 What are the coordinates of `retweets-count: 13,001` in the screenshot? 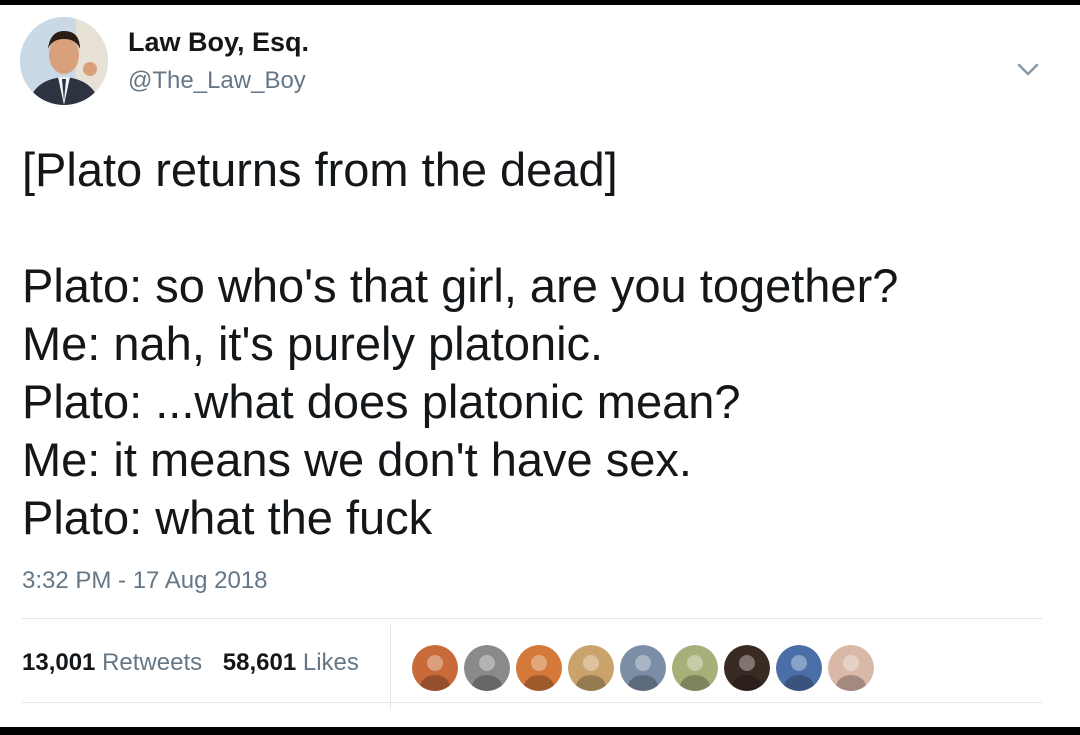 It's located at (59, 662).